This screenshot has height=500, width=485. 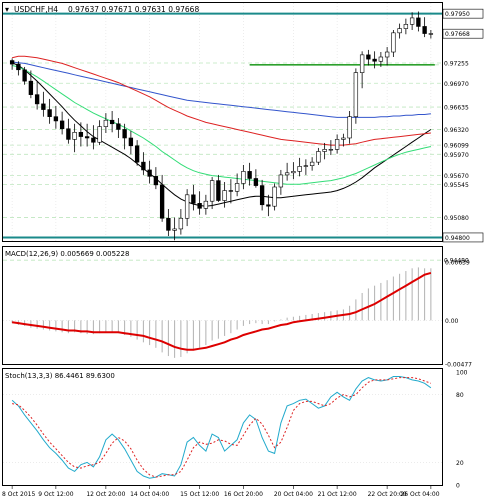 What do you see at coordinates (133, 9) in the screenshot?
I see `quote-label: 0.97637 0.97671 0.97631 0.97668` at bounding box center [133, 9].